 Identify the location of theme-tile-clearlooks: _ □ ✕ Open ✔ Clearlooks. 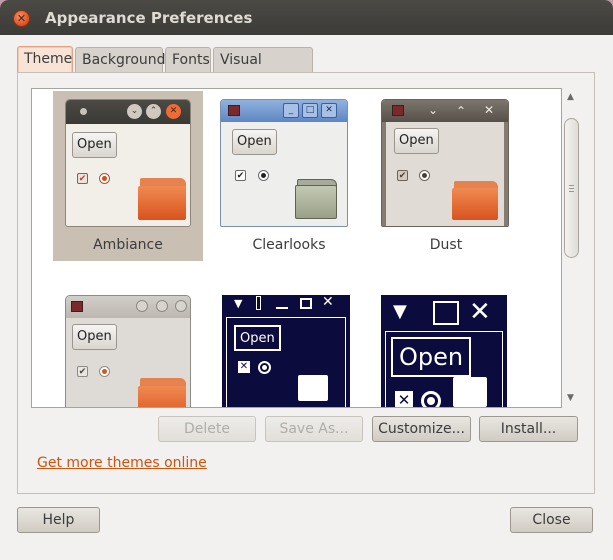
(289, 176).